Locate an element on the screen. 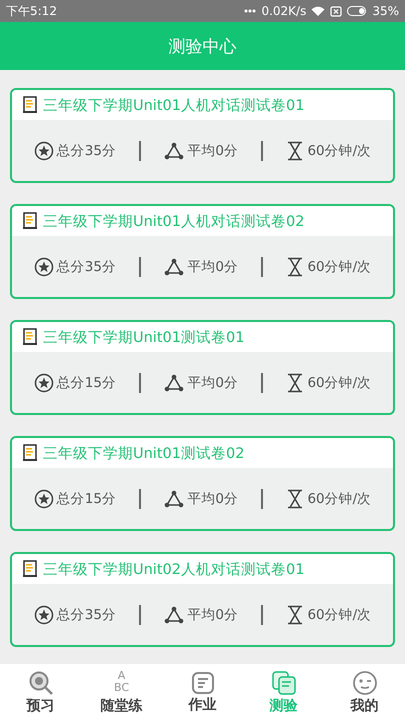 This screenshot has width=405, height=720. battery-level: 35% is located at coordinates (385, 11).